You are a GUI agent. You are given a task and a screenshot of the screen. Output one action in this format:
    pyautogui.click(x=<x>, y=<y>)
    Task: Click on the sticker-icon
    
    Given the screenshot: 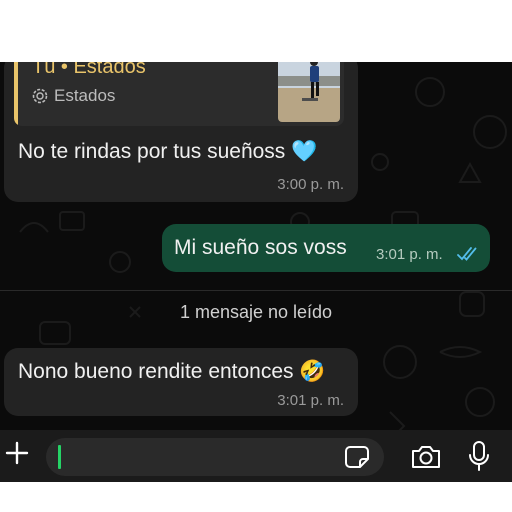 What is the action you would take?
    pyautogui.click(x=358, y=457)
    